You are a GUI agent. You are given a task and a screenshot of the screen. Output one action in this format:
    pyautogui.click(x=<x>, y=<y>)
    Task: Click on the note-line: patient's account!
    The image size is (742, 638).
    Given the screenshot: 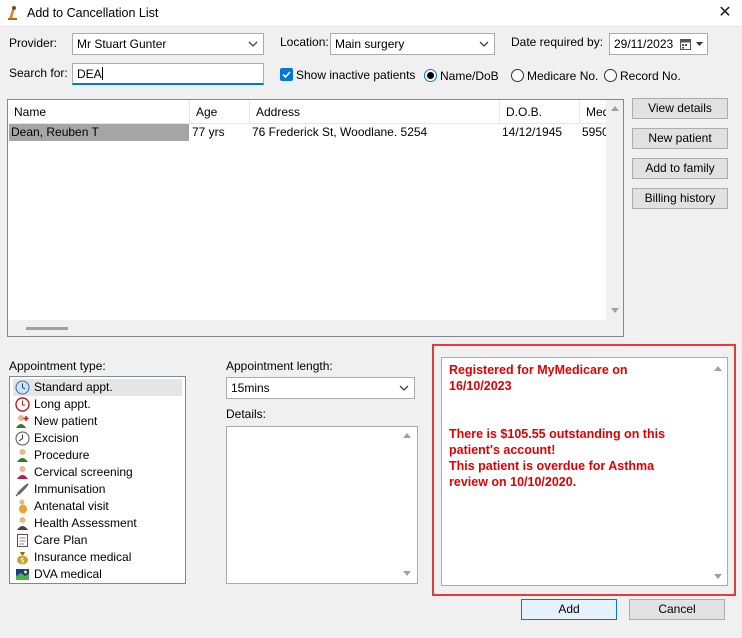 What is the action you would take?
    pyautogui.click(x=502, y=450)
    